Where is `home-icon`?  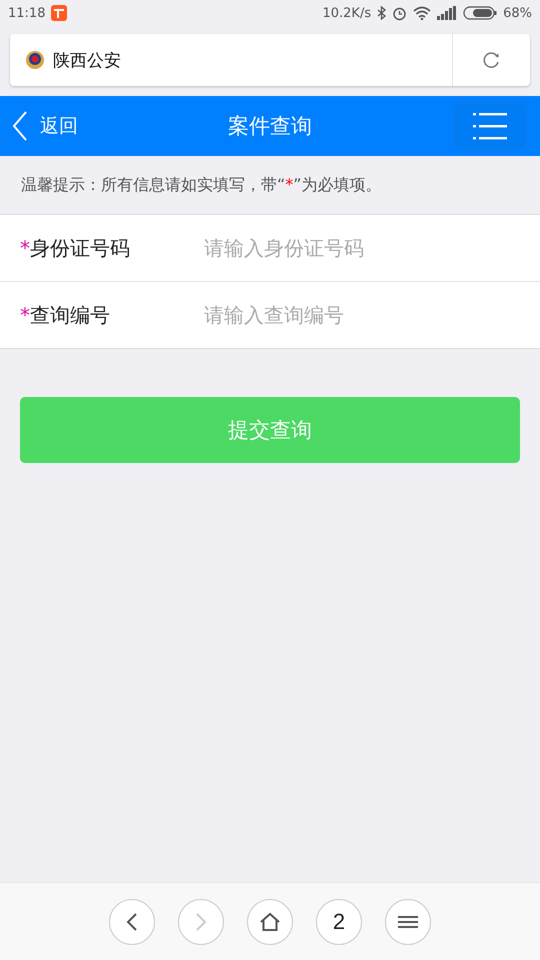 home-icon is located at coordinates (270, 922).